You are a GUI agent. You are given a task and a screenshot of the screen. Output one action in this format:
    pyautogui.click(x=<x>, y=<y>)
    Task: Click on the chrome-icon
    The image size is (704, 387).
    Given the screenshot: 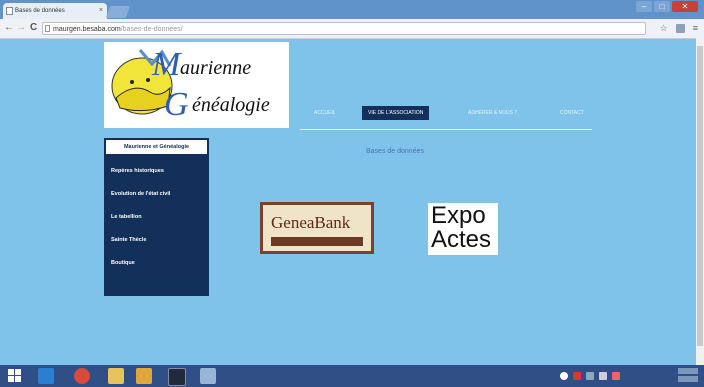 What is the action you would take?
    pyautogui.click(x=82, y=376)
    